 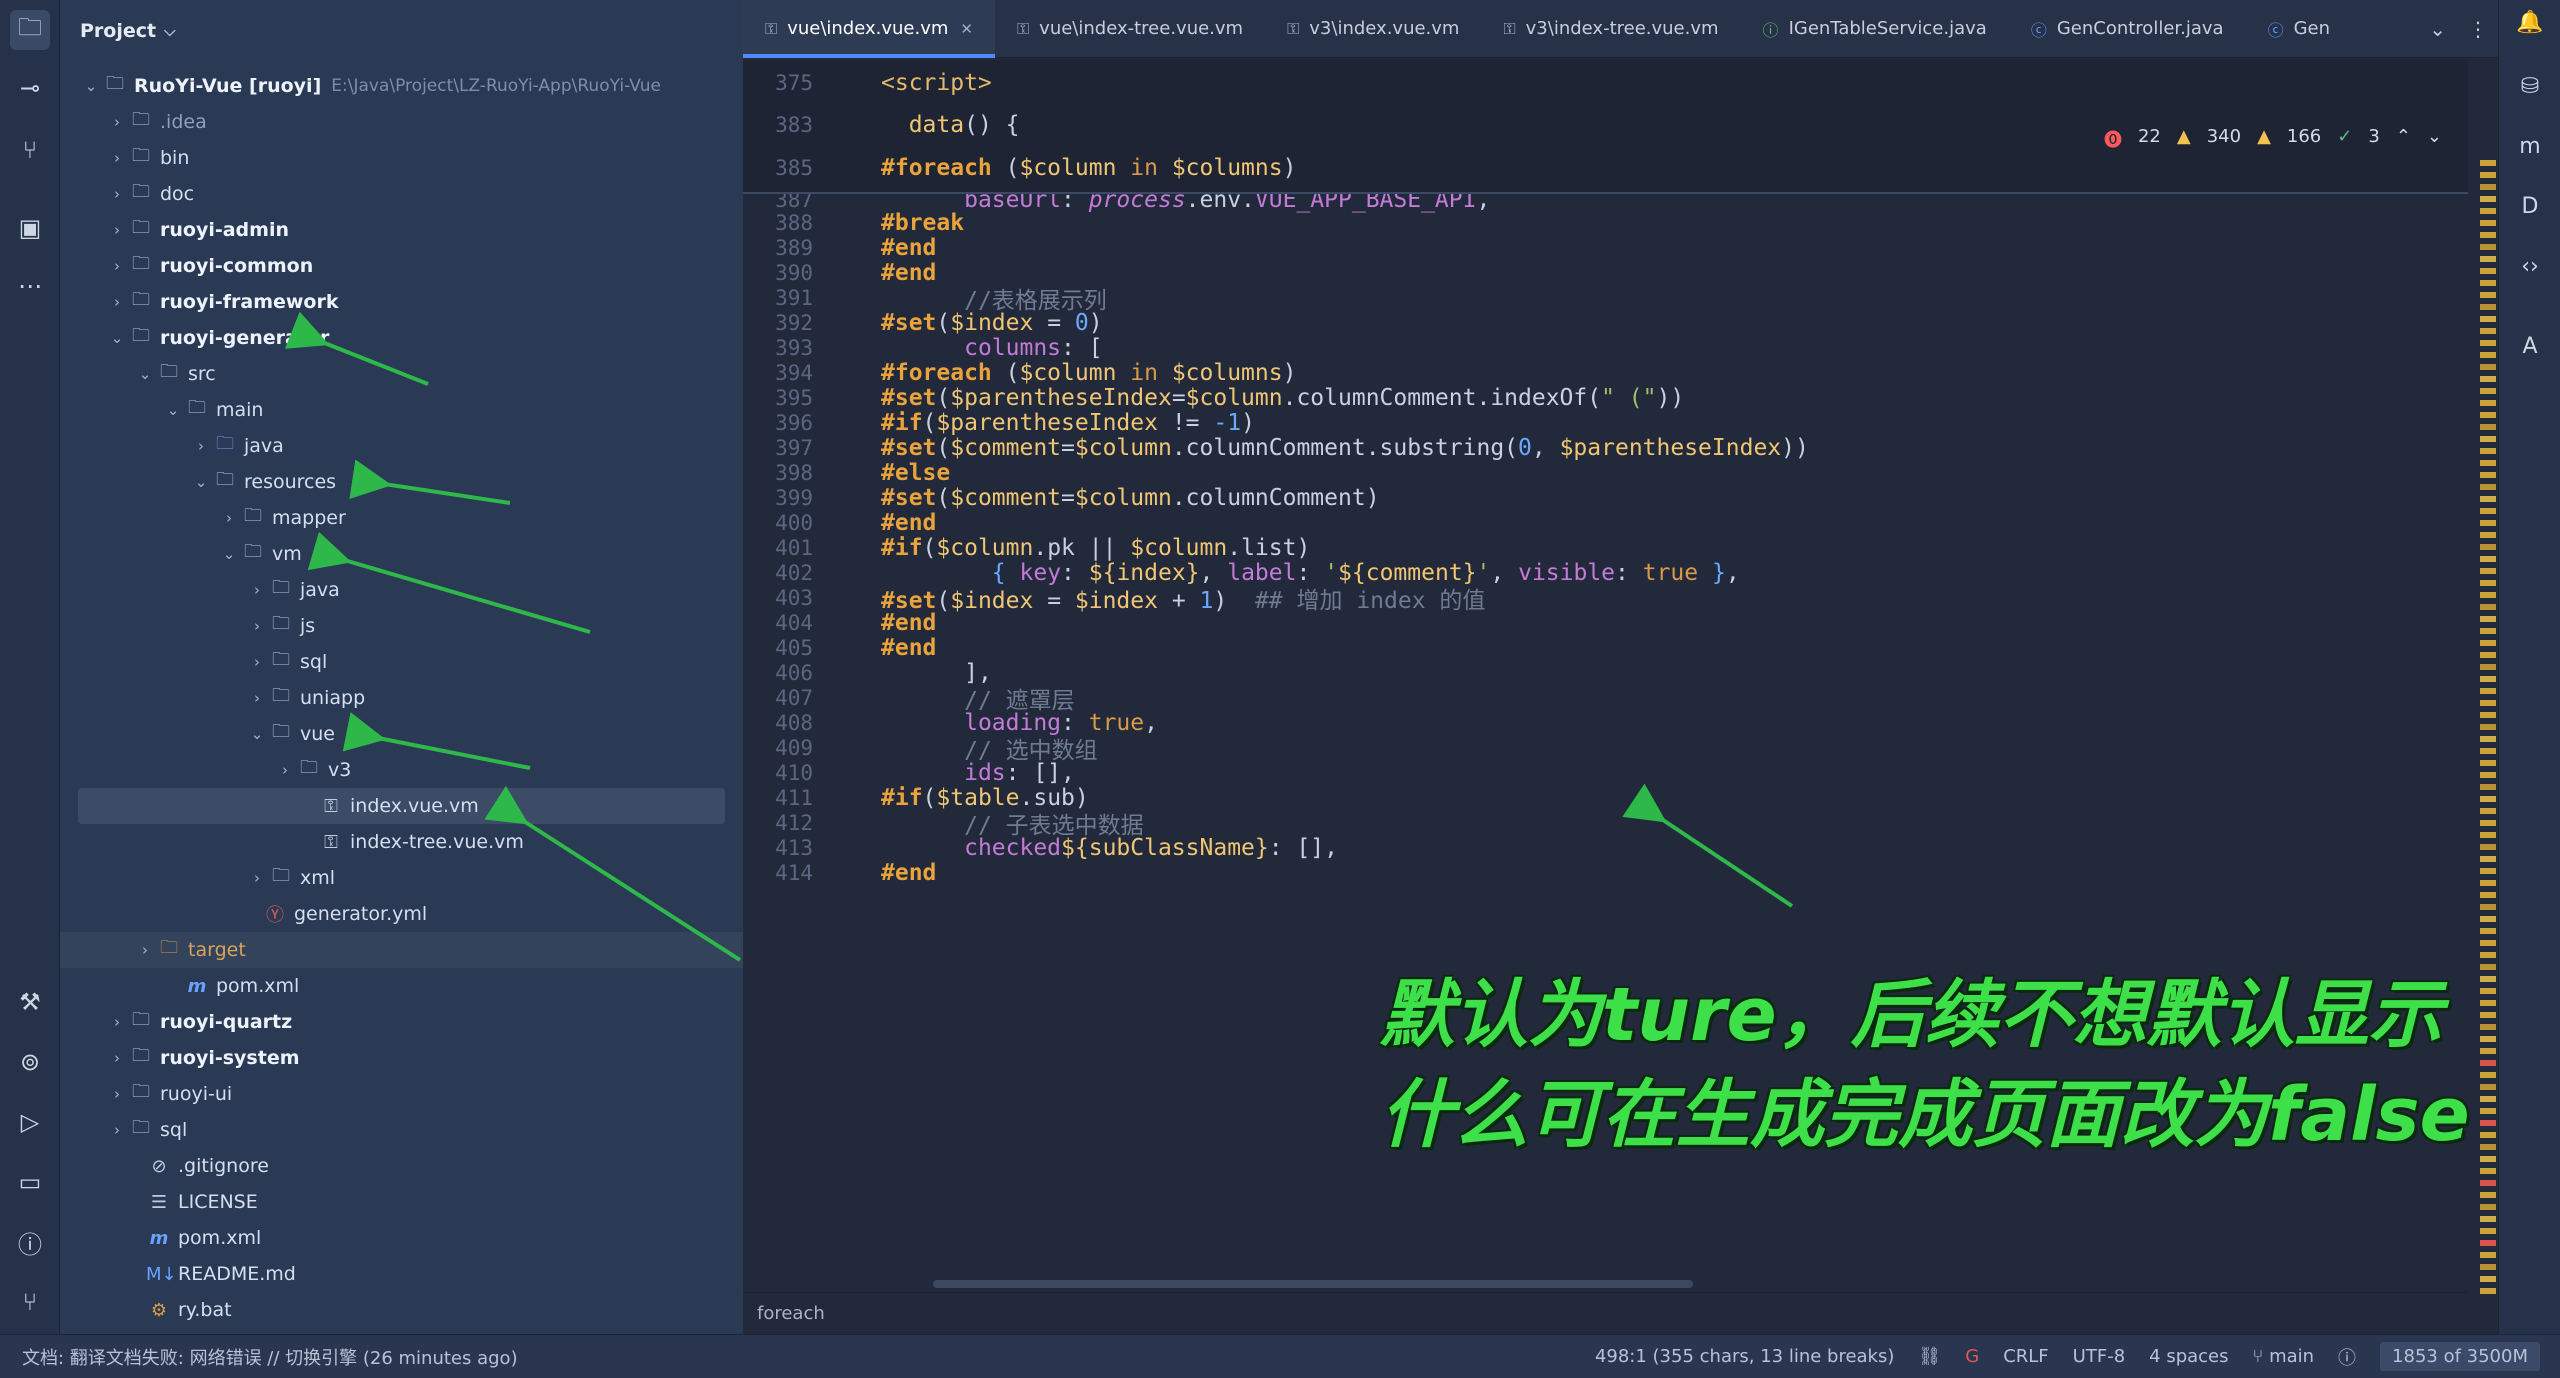 What do you see at coordinates (30, 286) in the screenshot?
I see `more-tools-icon: ⋯` at bounding box center [30, 286].